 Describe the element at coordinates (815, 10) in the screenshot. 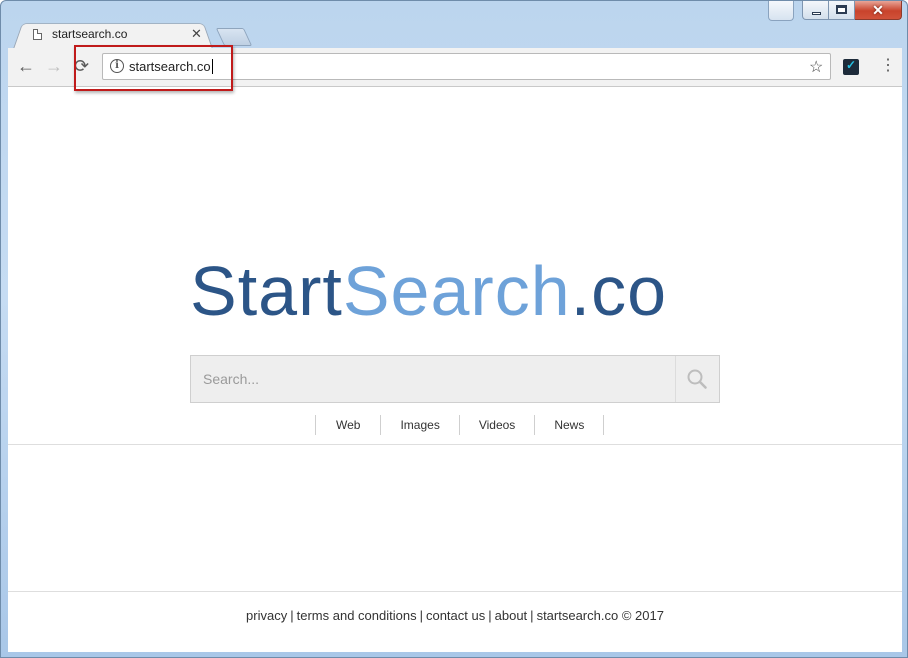

I see `minimize-button` at that location.